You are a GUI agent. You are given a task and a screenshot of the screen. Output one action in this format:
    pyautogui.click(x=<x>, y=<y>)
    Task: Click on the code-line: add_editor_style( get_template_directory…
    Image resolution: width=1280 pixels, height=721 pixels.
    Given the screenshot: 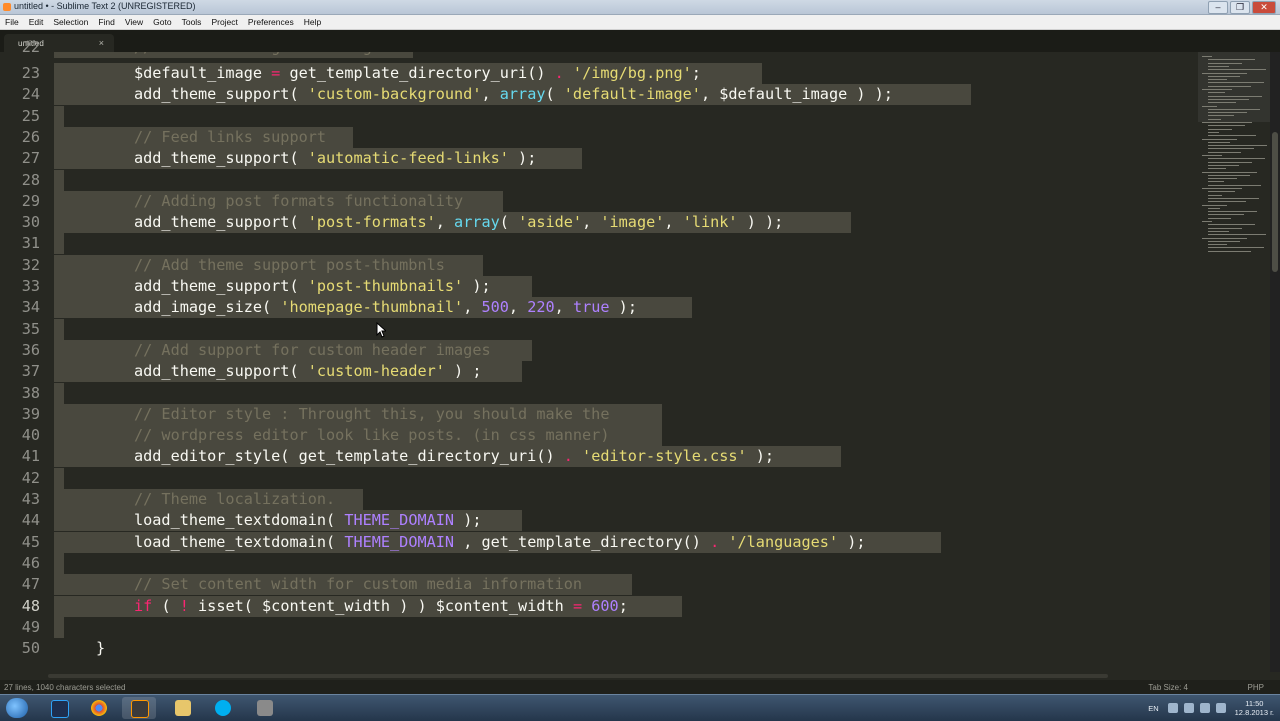 What is the action you would take?
    pyautogui.click(x=454, y=456)
    